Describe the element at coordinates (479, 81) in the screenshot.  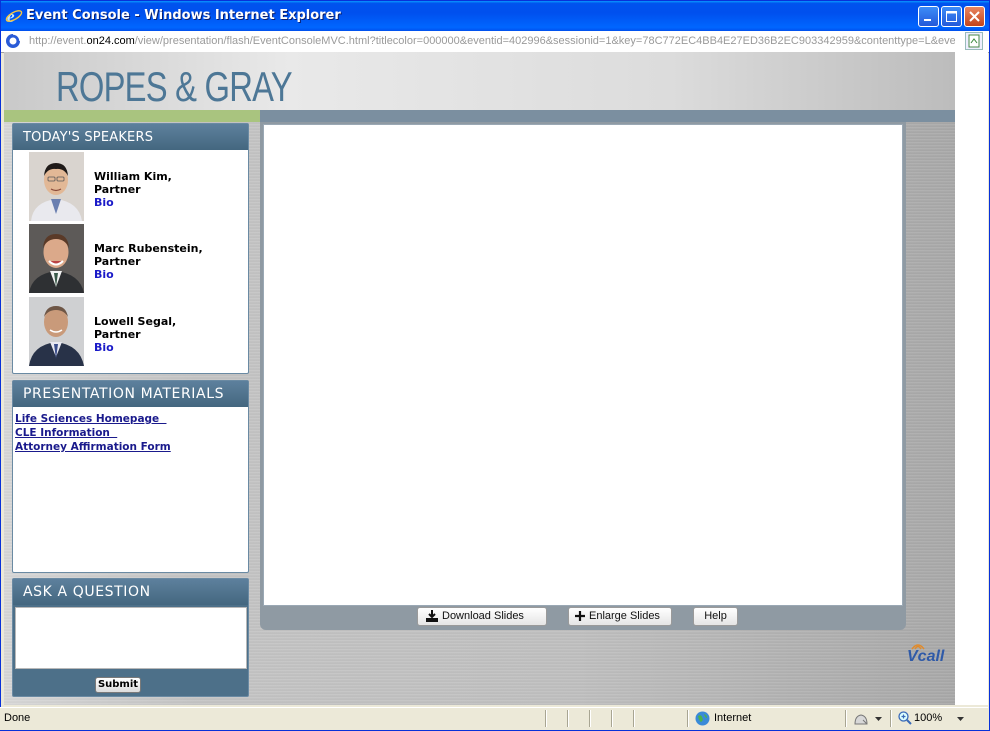
I see `page-header: ROPES & GRAY` at that location.